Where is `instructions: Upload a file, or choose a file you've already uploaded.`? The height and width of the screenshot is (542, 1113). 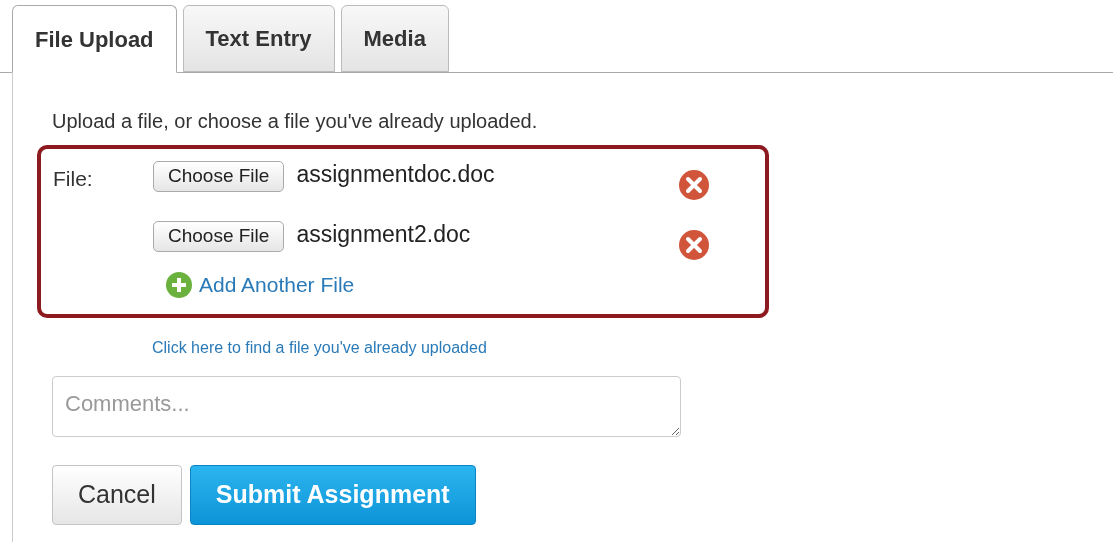 instructions: Upload a file, or choose a file you've already uploaded. is located at coordinates (295, 121).